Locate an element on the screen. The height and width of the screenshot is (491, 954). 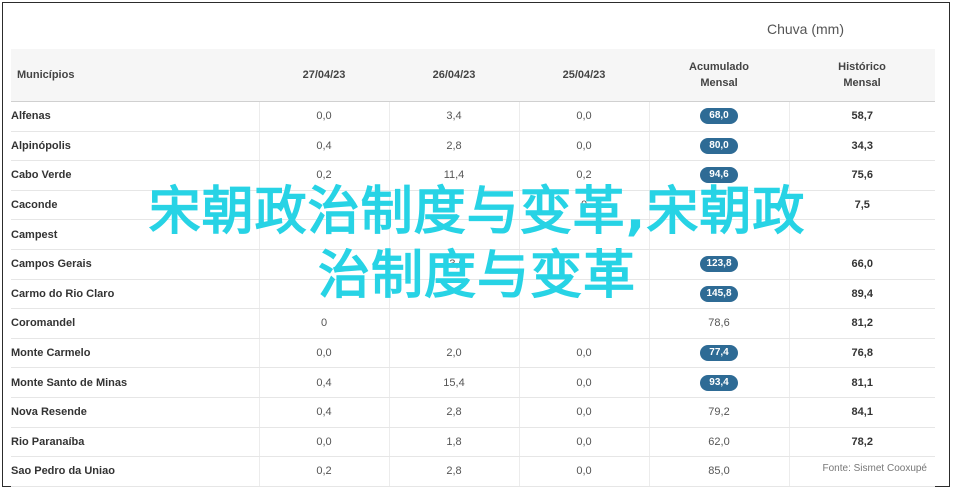
header-municipios: Municípios is located at coordinates (135, 75).